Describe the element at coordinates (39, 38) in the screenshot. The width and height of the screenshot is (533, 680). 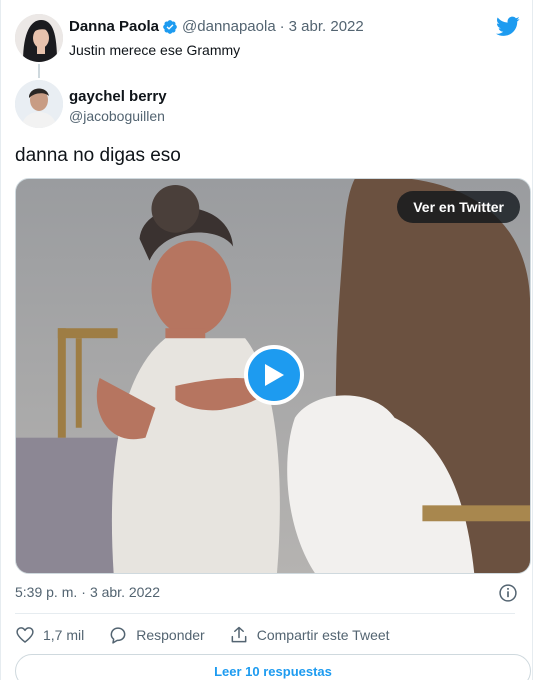
I see `quoted-author-avatar` at that location.